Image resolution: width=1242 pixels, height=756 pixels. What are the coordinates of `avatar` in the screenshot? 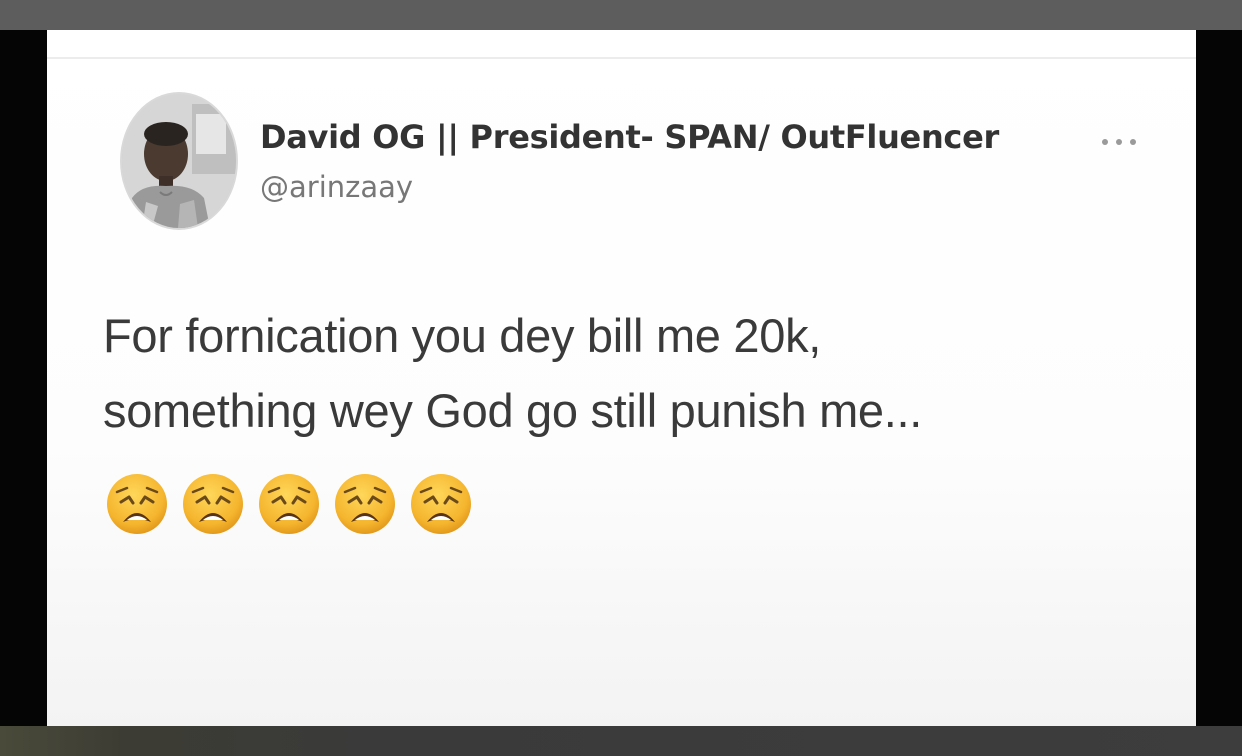 It's located at (179, 161).